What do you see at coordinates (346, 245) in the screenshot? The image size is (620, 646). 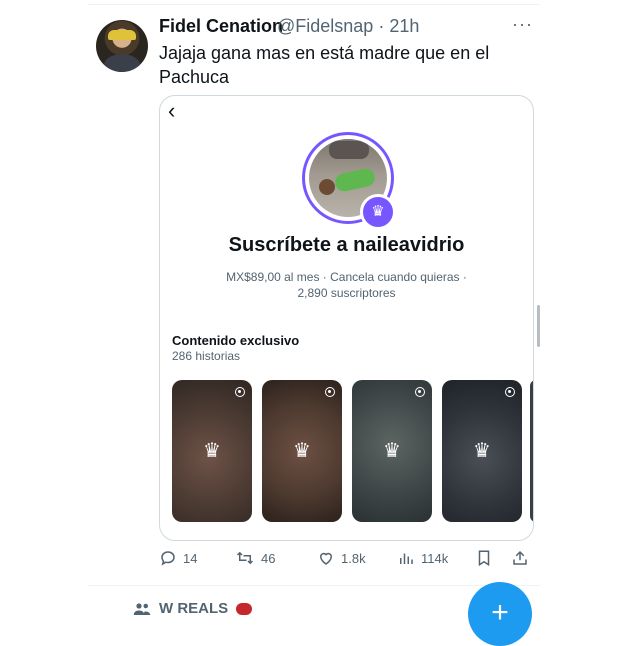 I see `subscribe-title: Suscríbete a naileavidrio` at bounding box center [346, 245].